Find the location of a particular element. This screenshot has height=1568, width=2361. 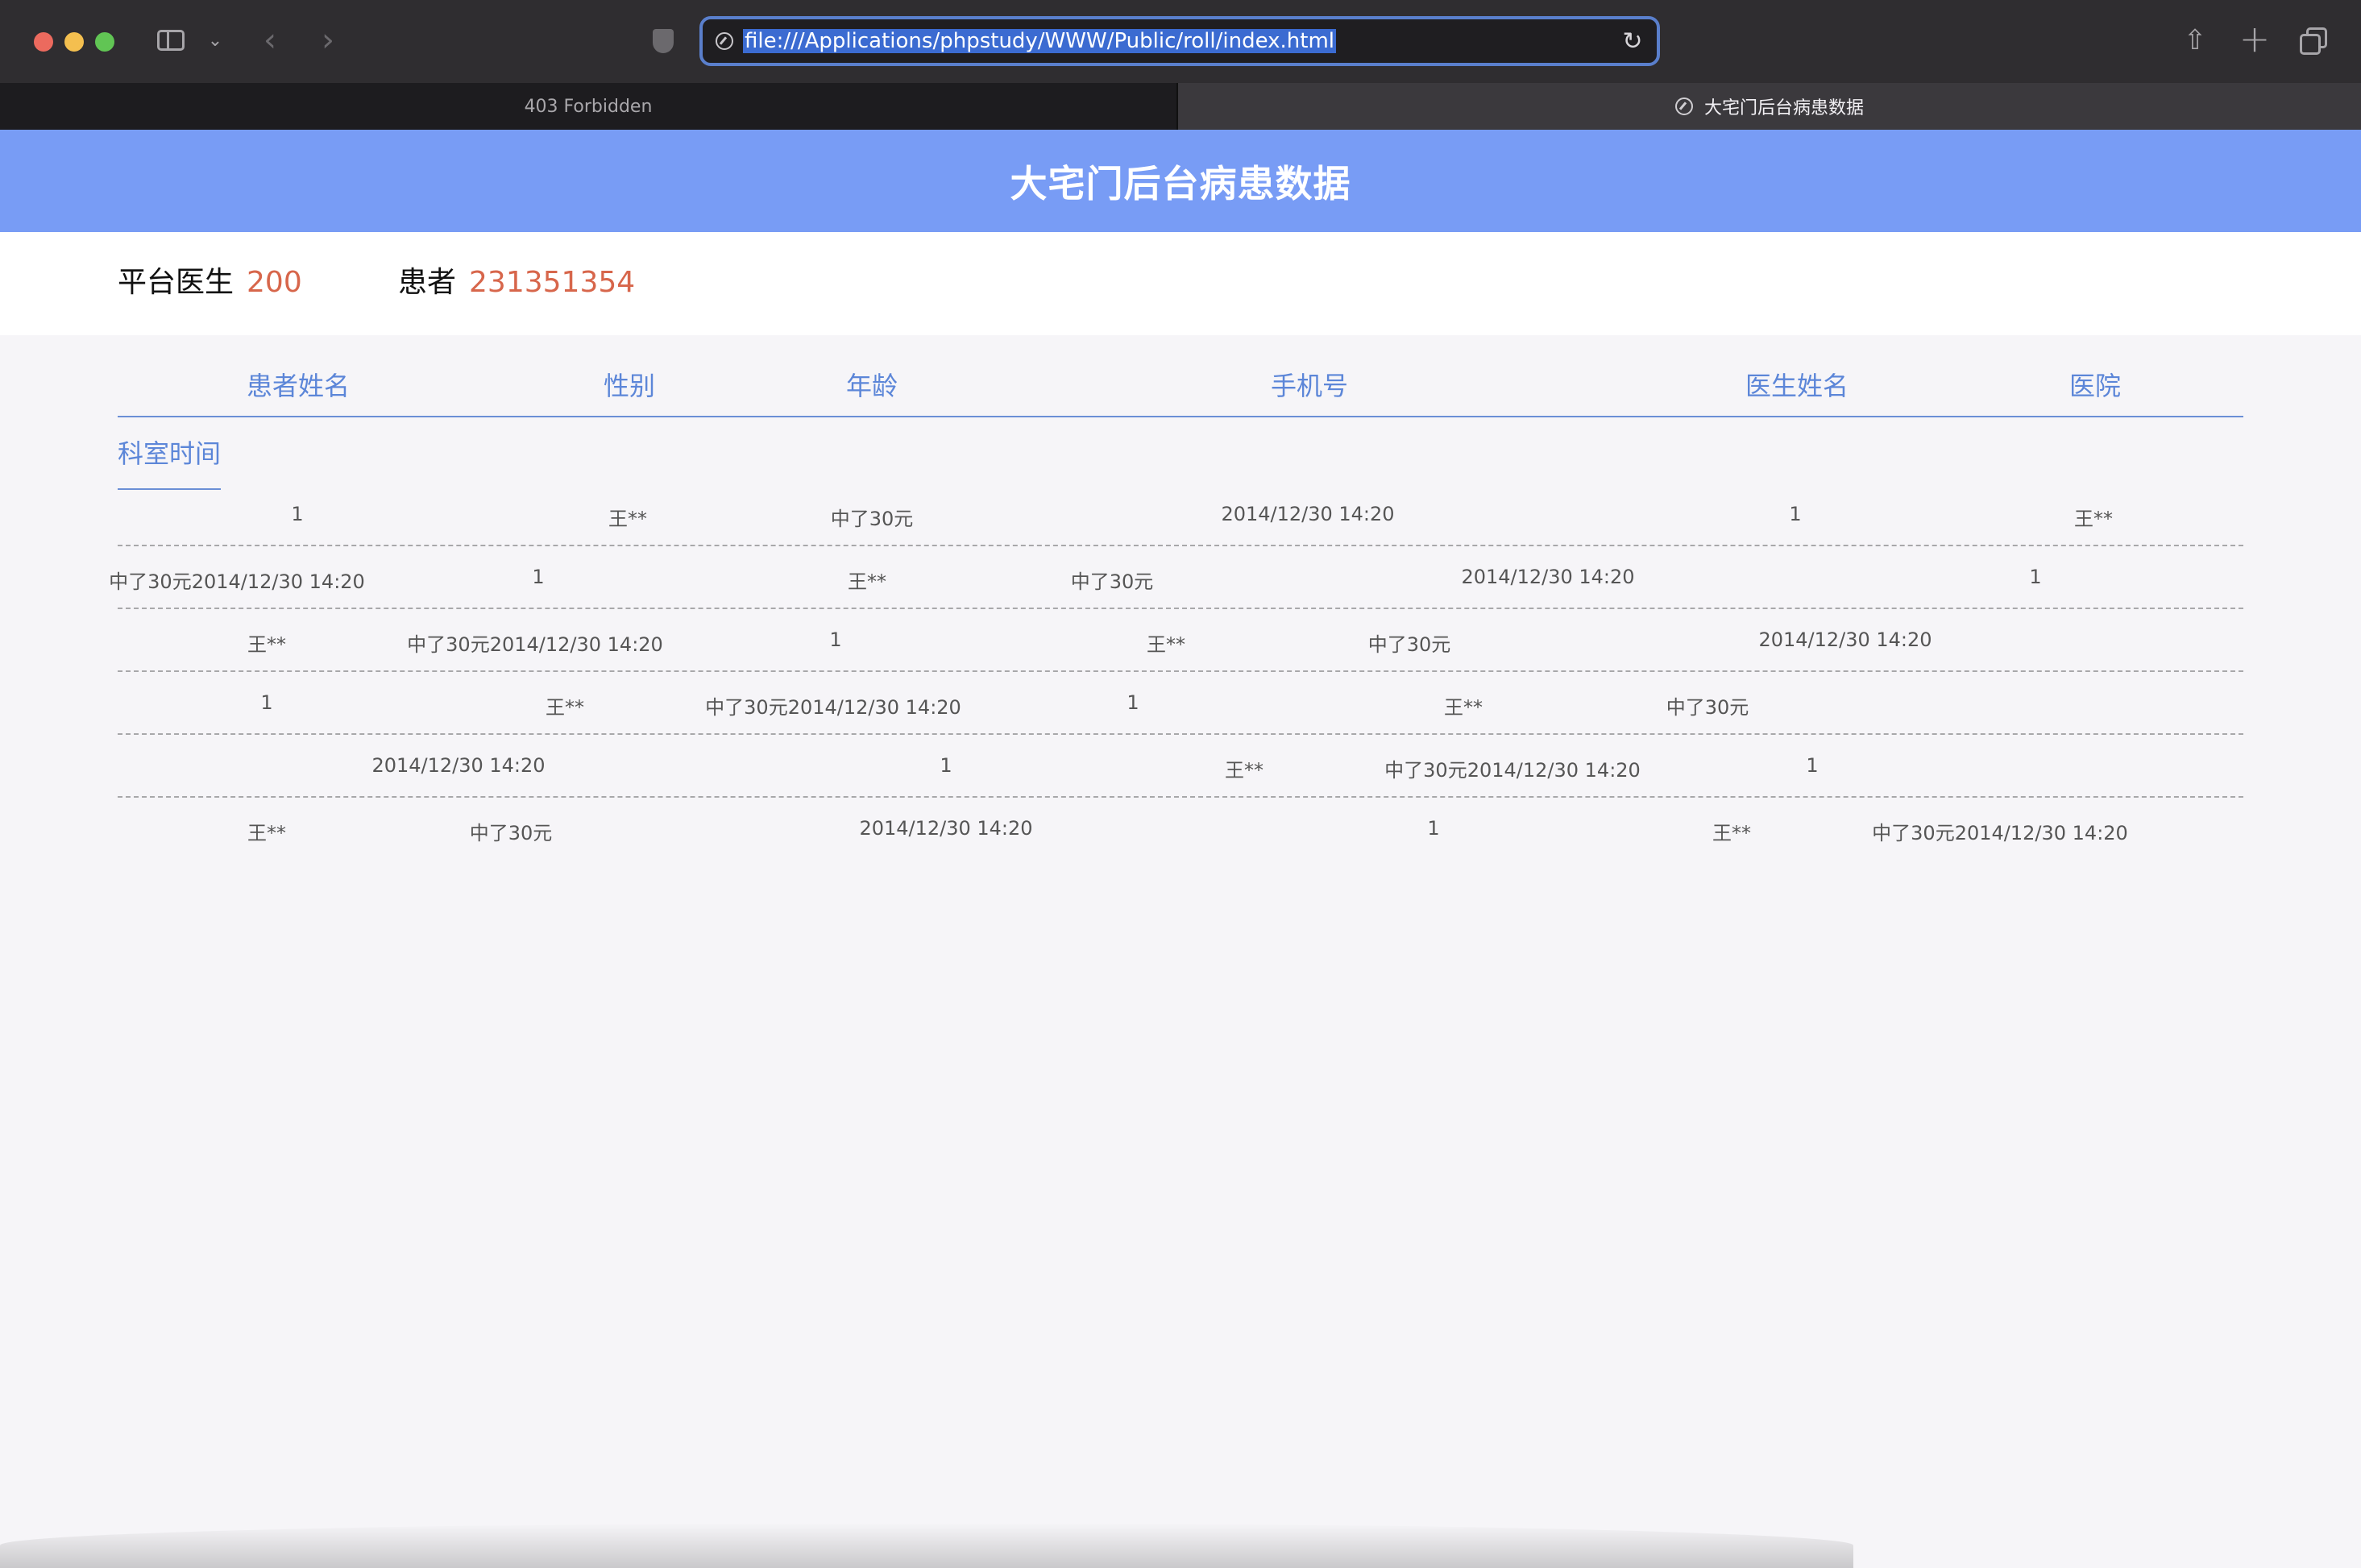

table-row: 1 王** 中了30元 2014/12/30 14:20 1 王** is located at coordinates (1180, 514).